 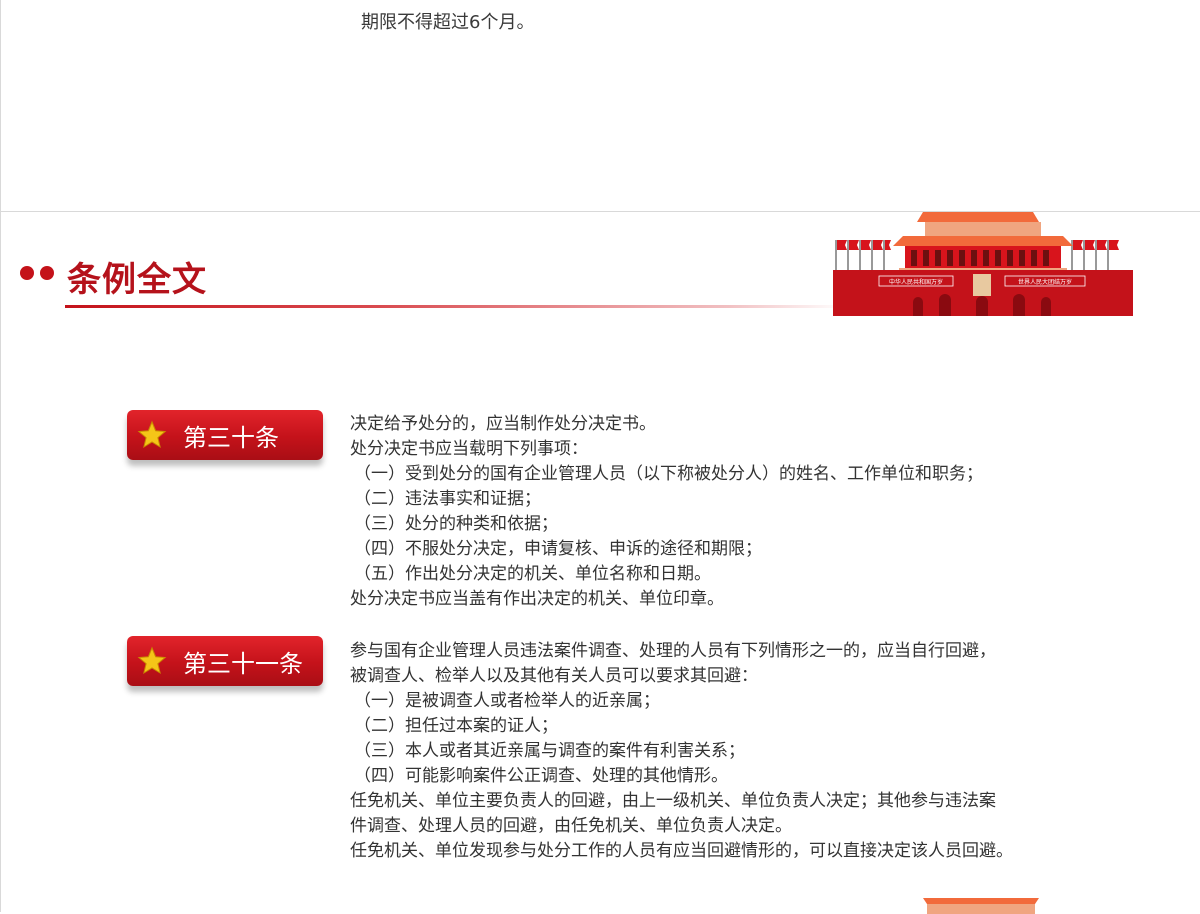 I want to click on title-underline, so click(x=455, y=306).